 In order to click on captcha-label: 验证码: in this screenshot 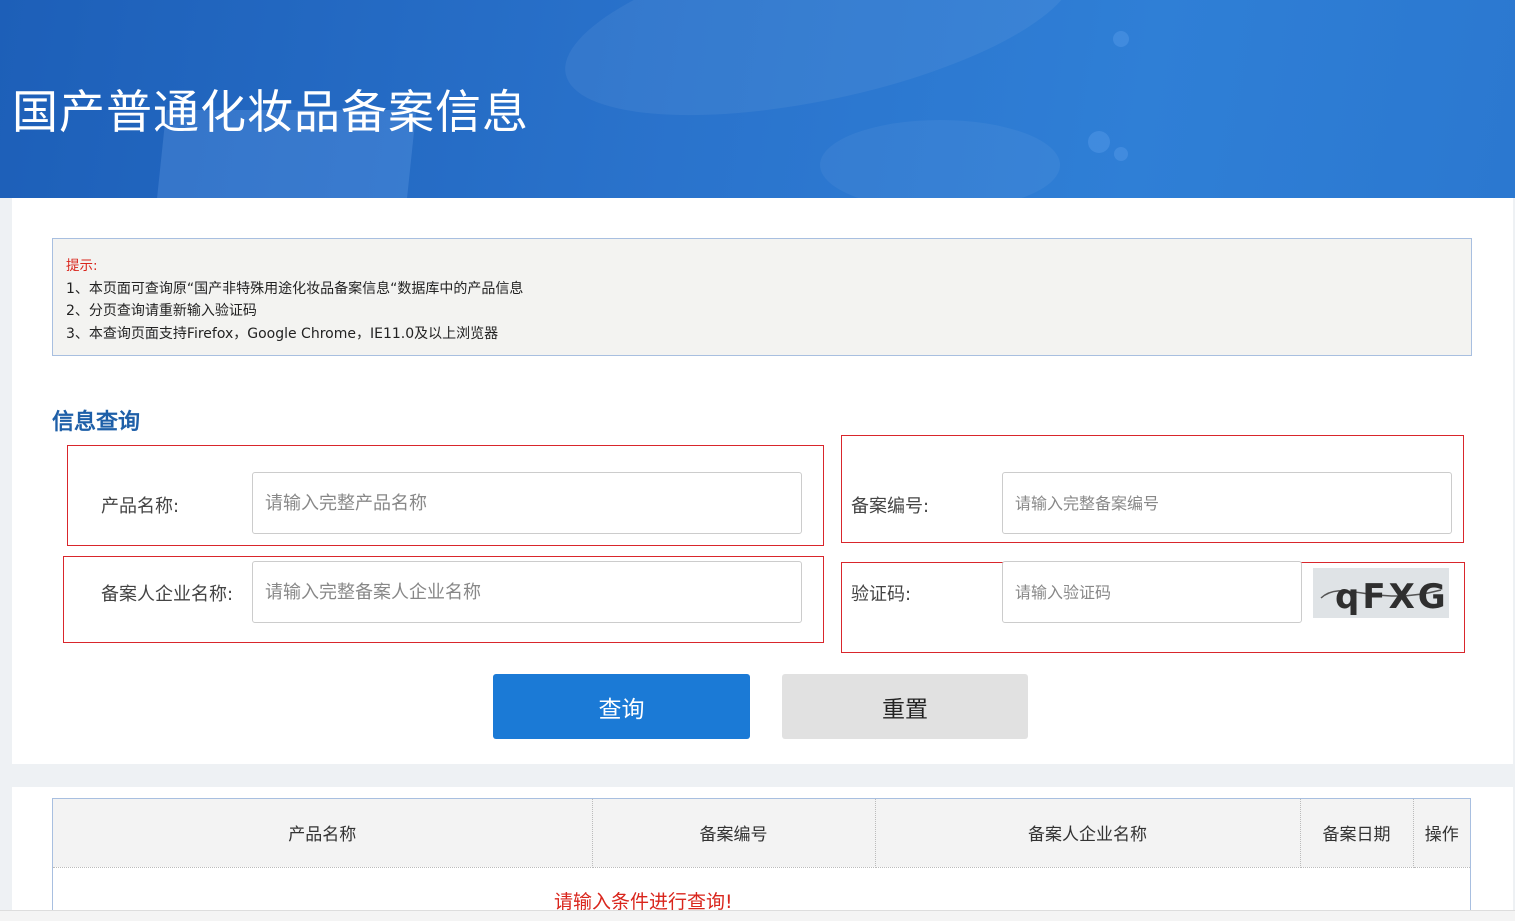, I will do `click(881, 594)`.